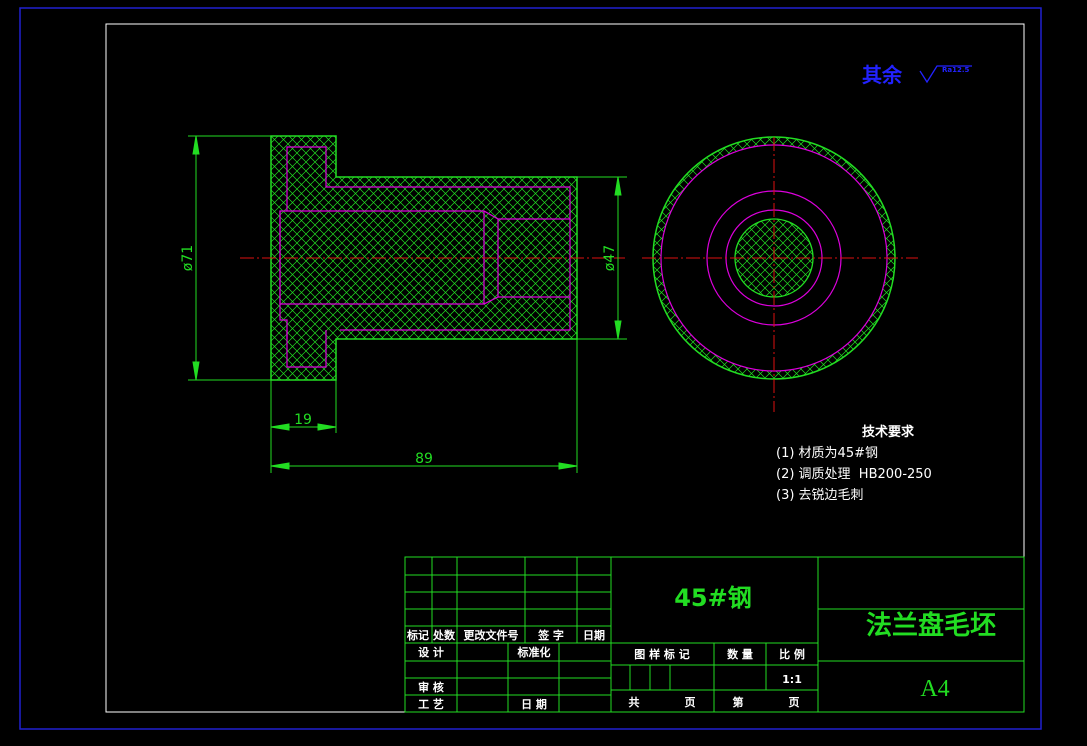  I want to click on tb-paper-size: A4, so click(934, 689).